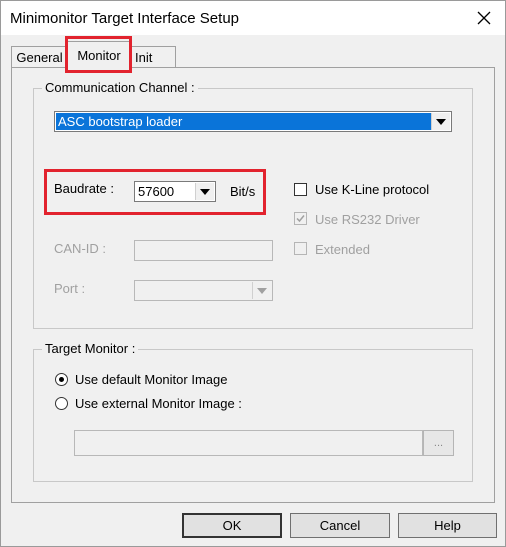  I want to click on radio-selected-dot, so click(61, 379).